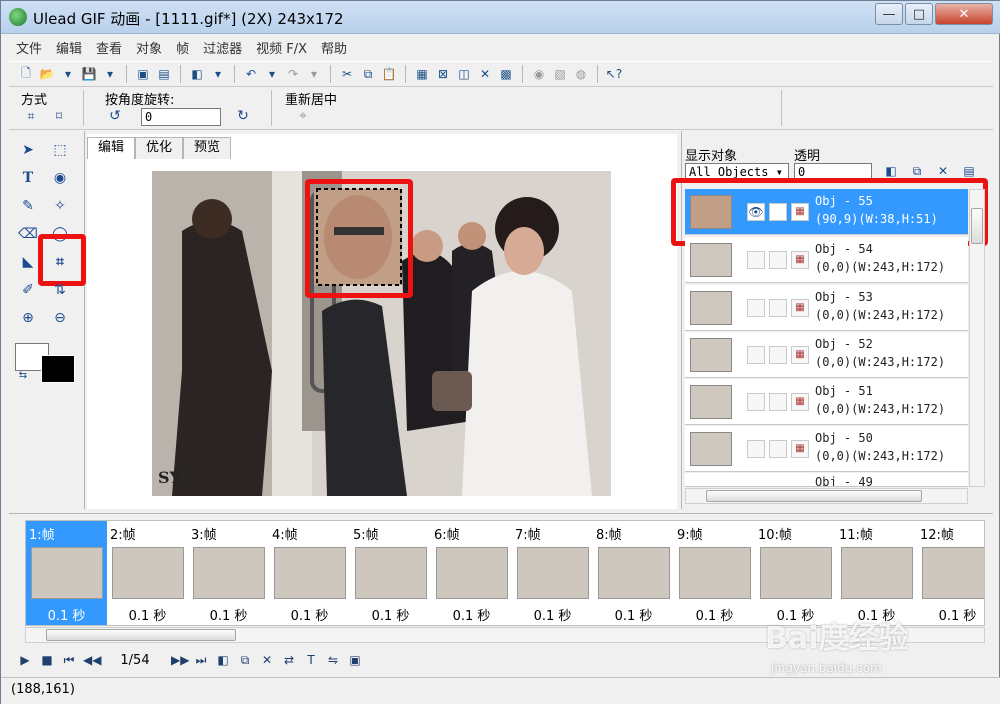  Describe the element at coordinates (281, 47) in the screenshot. I see `menu-video-fx: 视频 F/X` at that location.